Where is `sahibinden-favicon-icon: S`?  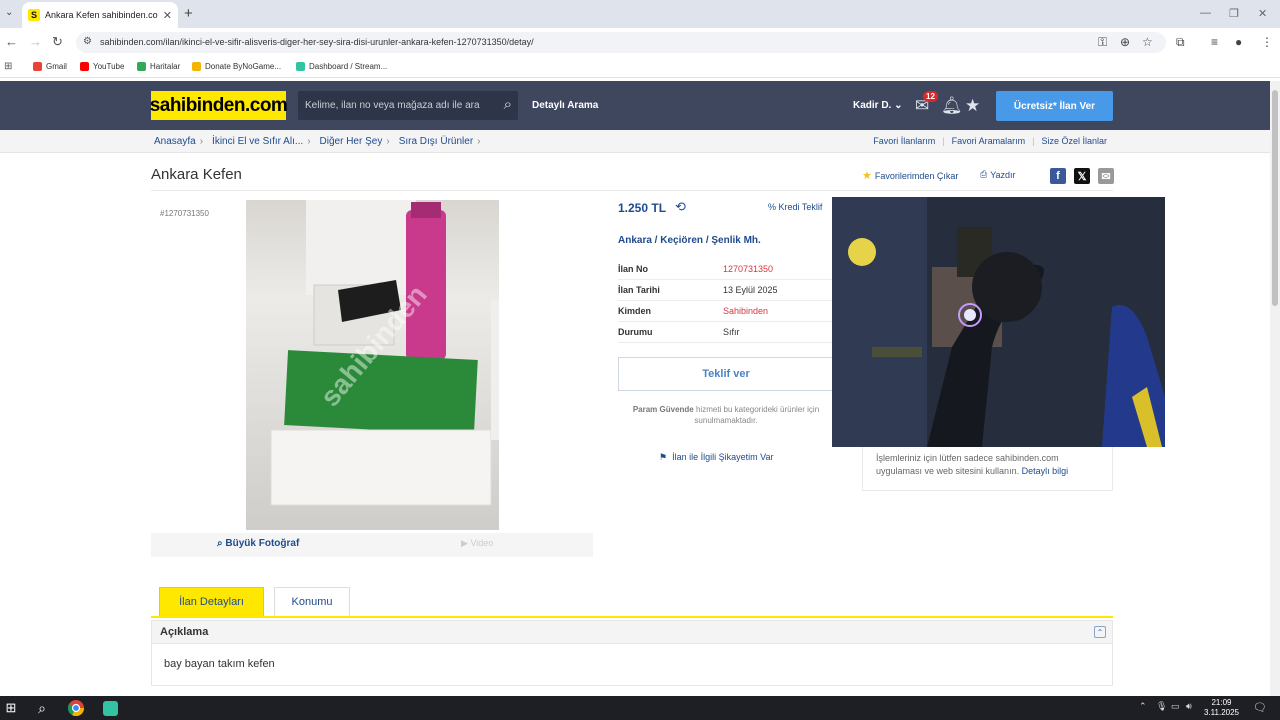
sahibinden-favicon-icon: S is located at coordinates (34, 15).